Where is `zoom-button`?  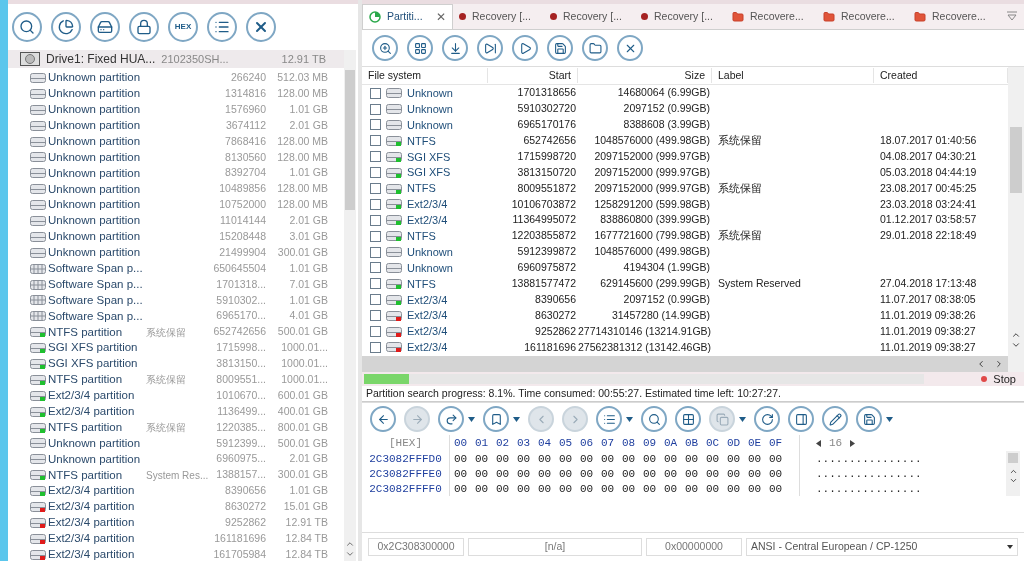 zoom-button is located at coordinates (385, 48).